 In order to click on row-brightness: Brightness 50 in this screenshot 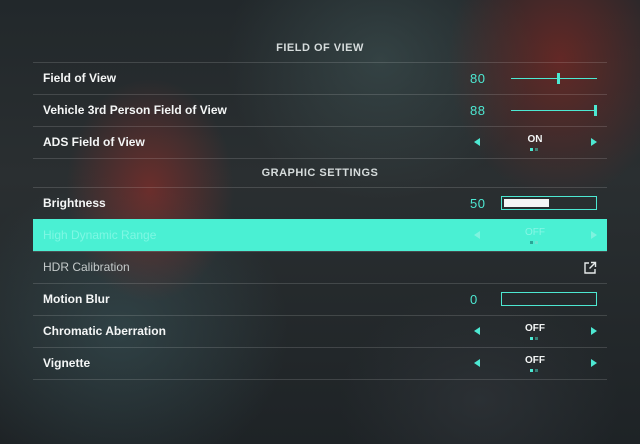, I will do `click(320, 203)`.